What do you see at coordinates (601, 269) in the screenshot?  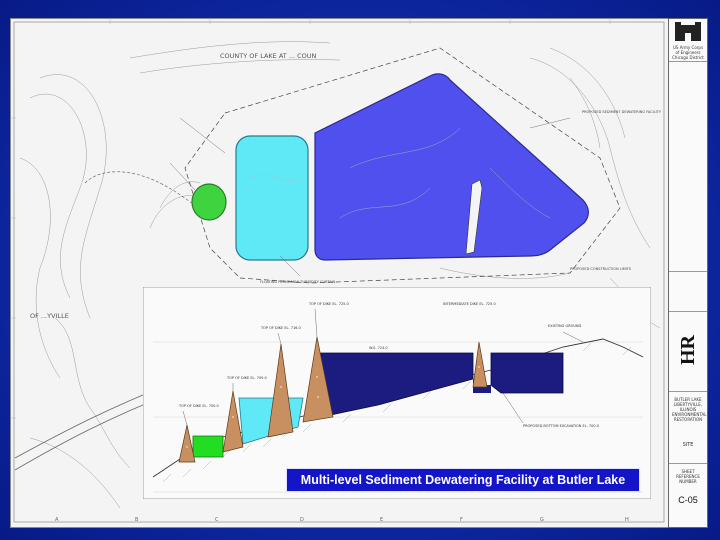 I see `ring-label: PROPOSED CONSTRUCTION LIMITS` at bounding box center [601, 269].